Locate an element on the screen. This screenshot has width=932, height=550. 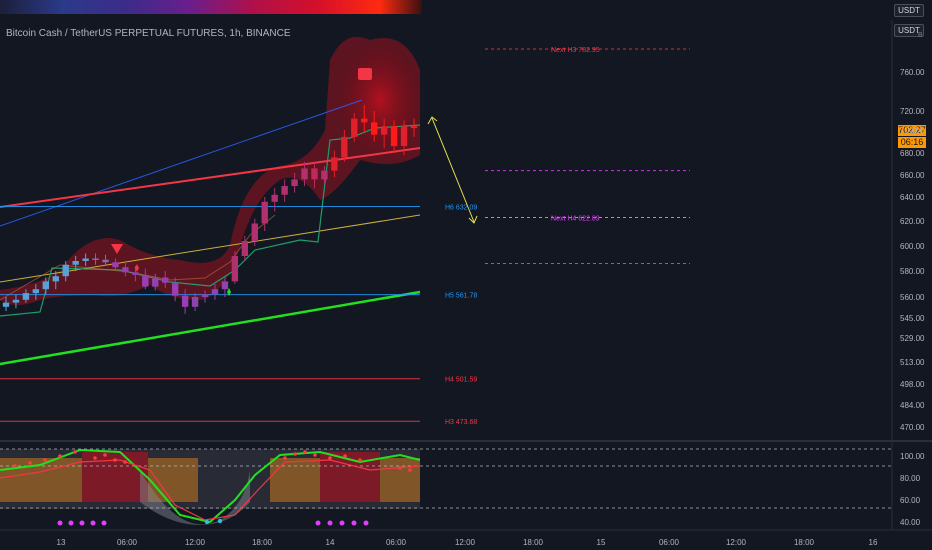
price-tick-label: 560.00 is located at coordinates (912, 297).